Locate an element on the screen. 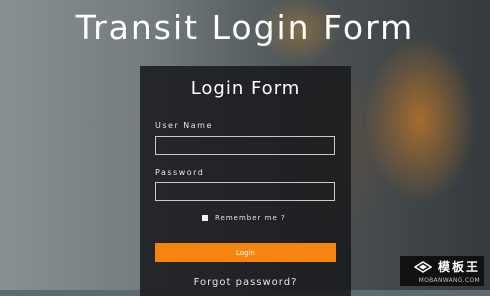  remember-me-checkbox is located at coordinates (205, 218).